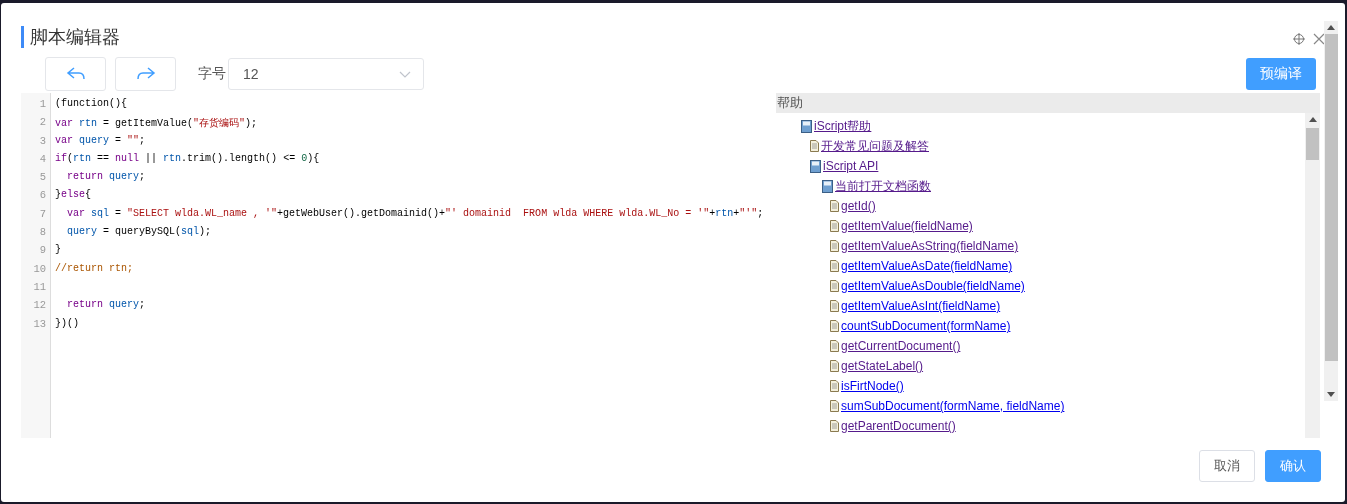 The width and height of the screenshot is (1347, 504). What do you see at coordinates (42, 141) in the screenshot?
I see `line-number: 3` at bounding box center [42, 141].